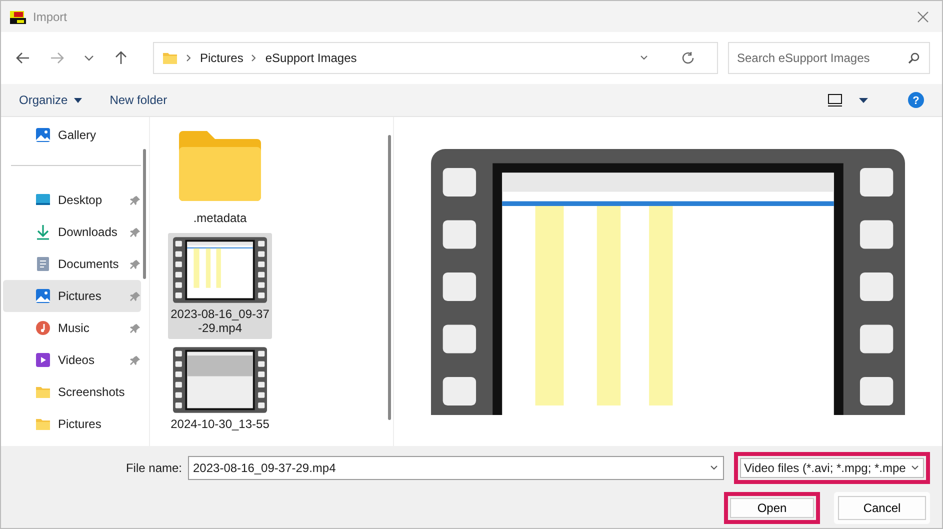 This screenshot has height=529, width=943. What do you see at coordinates (57, 58) in the screenshot?
I see `forward-arrow-icon` at bounding box center [57, 58].